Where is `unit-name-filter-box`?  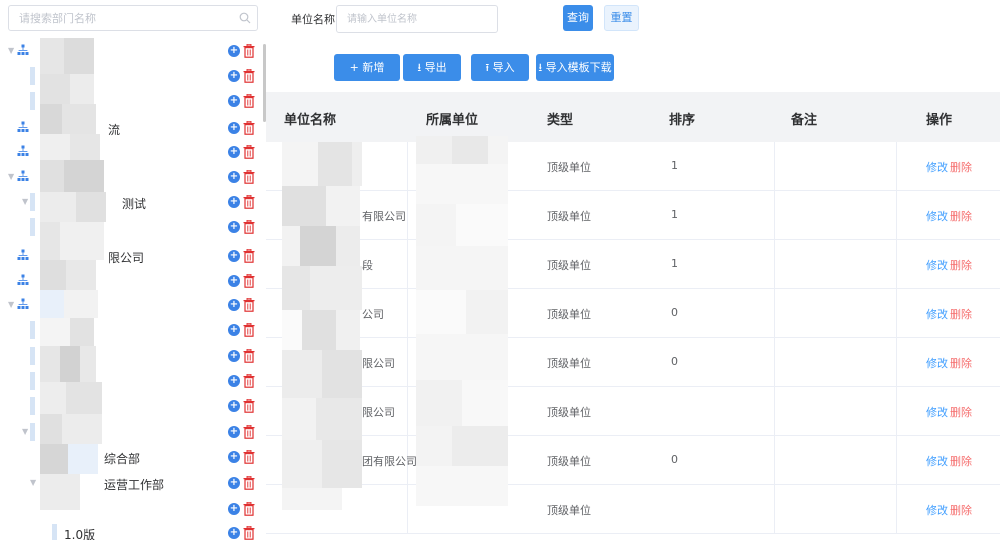 unit-name-filter-box is located at coordinates (417, 19).